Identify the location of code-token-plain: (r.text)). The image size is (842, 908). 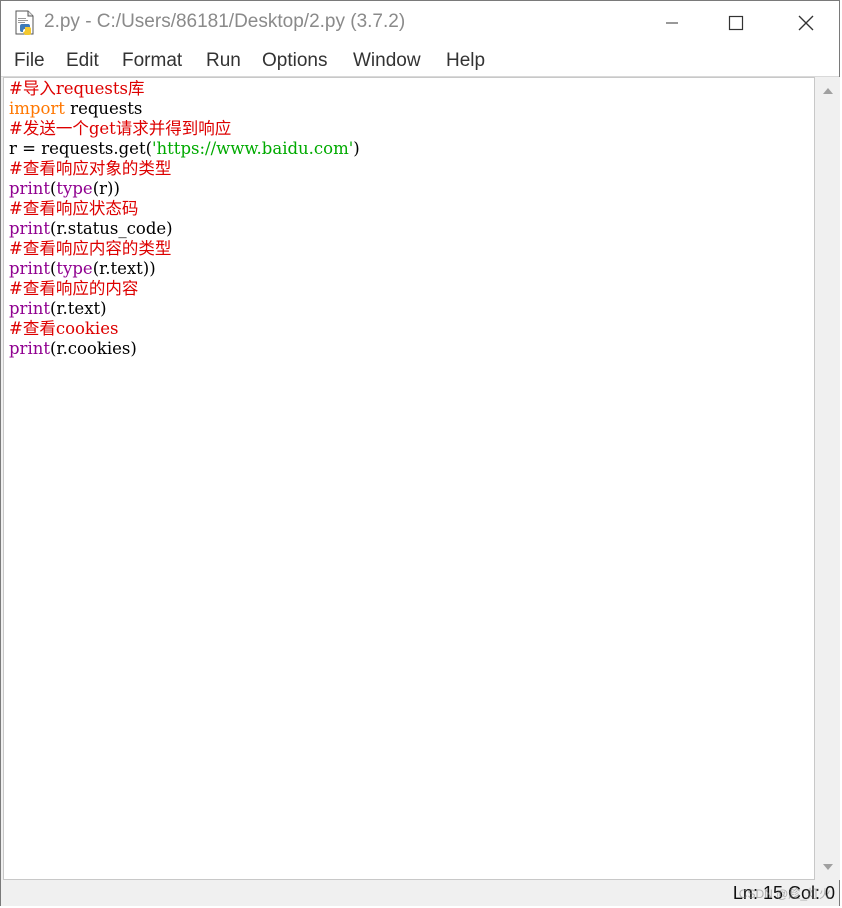
(124, 268).